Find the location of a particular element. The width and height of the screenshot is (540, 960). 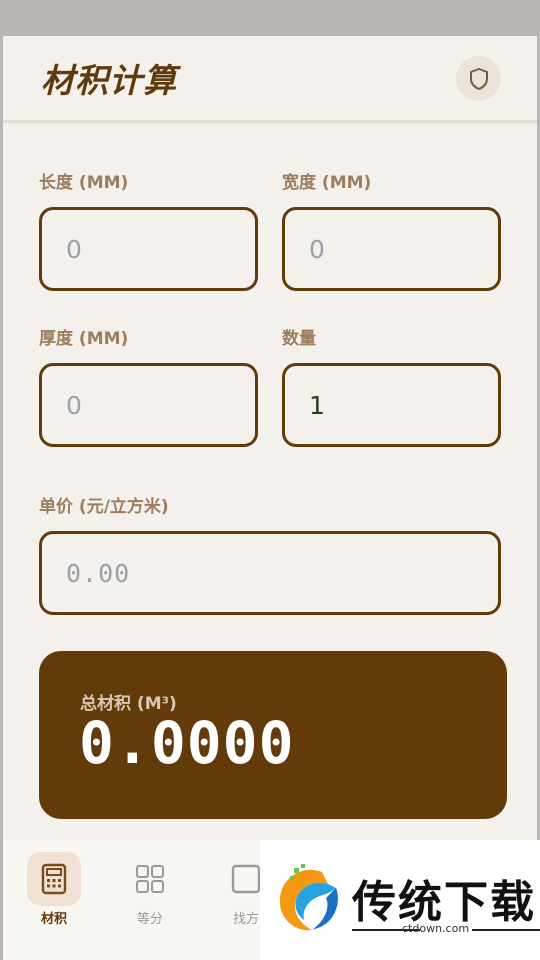

nav-item-divide: 等分 is located at coordinates (150, 892).